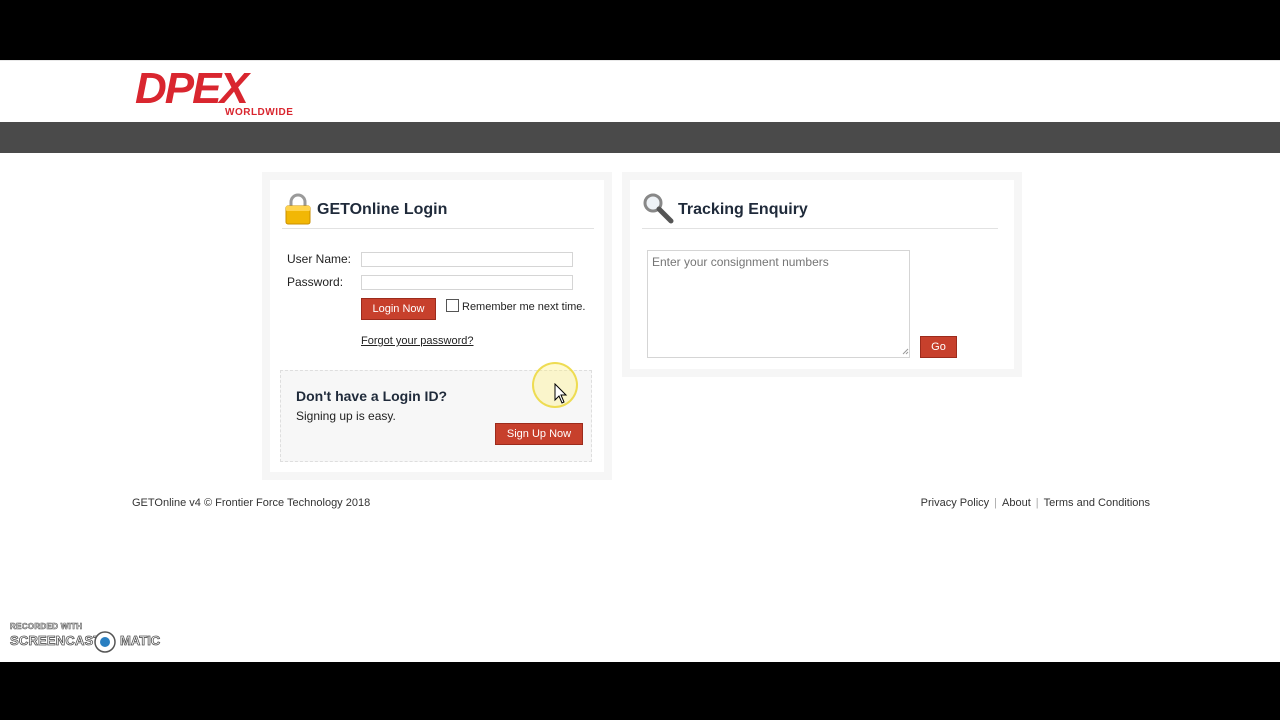  What do you see at coordinates (658, 208) in the screenshot?
I see `magnifier-icon` at bounding box center [658, 208].